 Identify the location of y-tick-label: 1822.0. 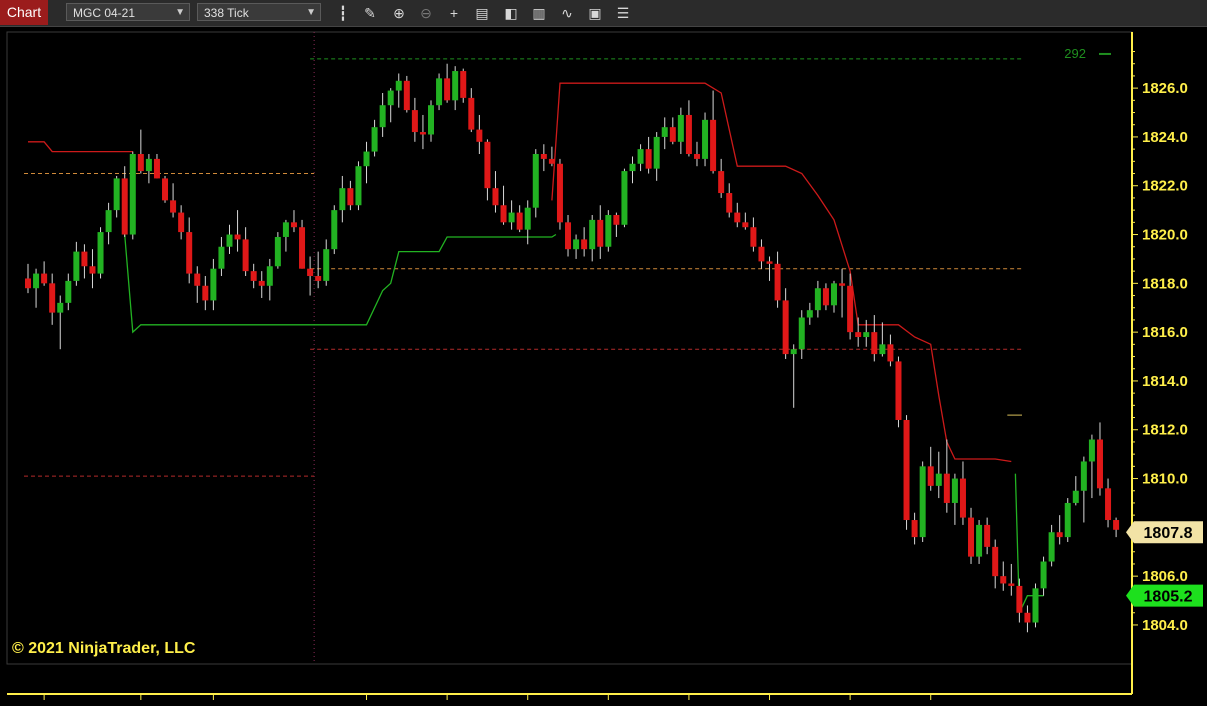
(1165, 186).